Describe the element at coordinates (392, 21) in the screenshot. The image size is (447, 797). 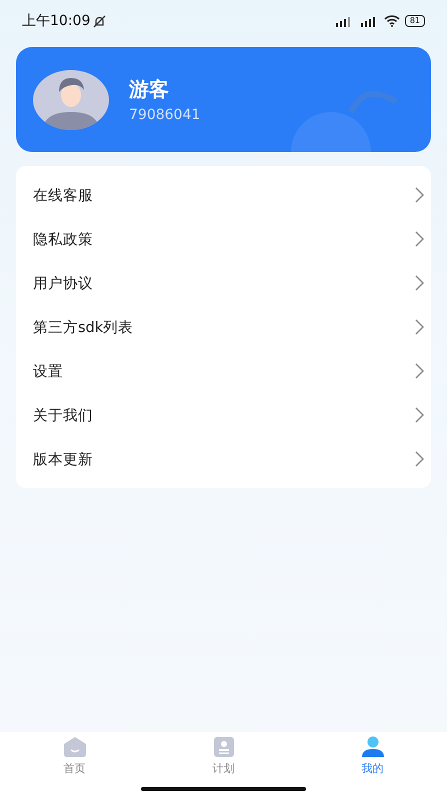
I see `wifi-icon` at that location.